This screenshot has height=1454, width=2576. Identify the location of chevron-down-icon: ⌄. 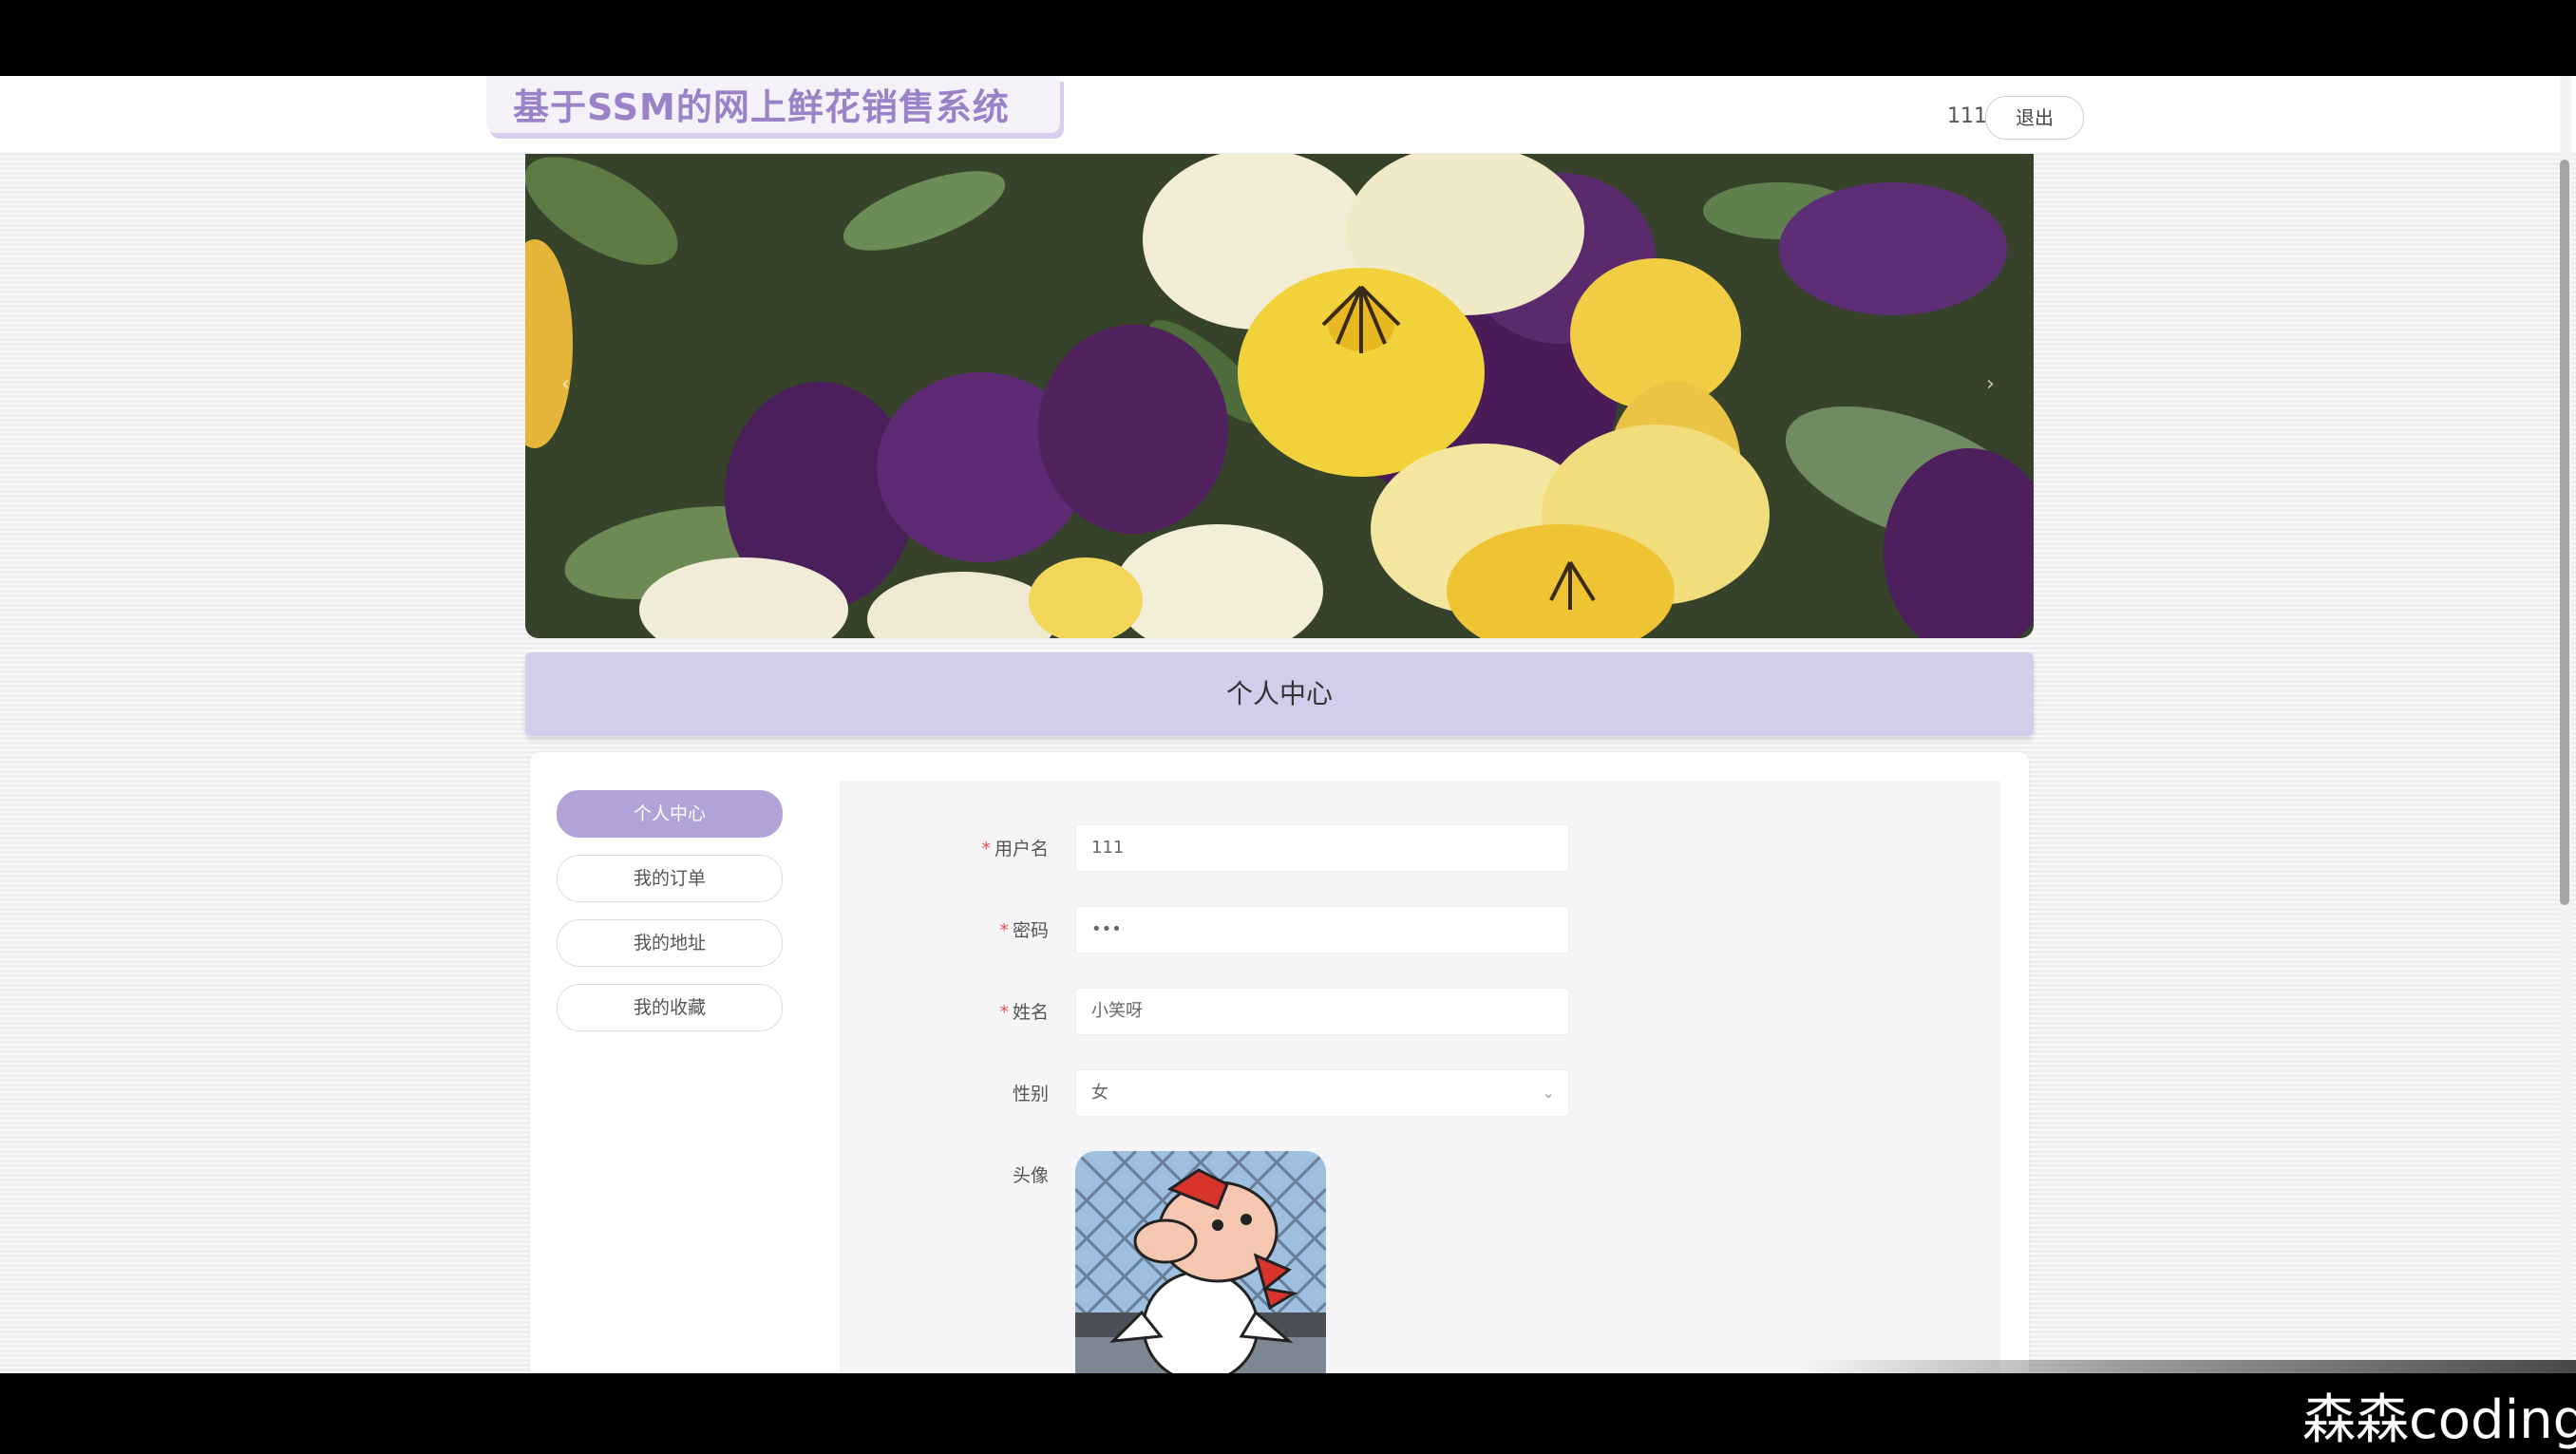
(1548, 1093).